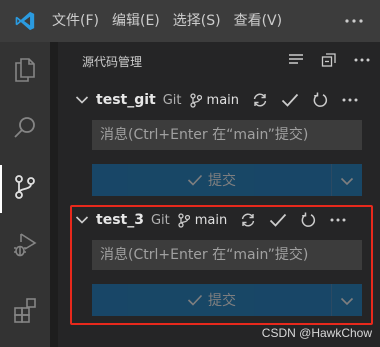  I want to click on collapse-all-icon, so click(329, 60).